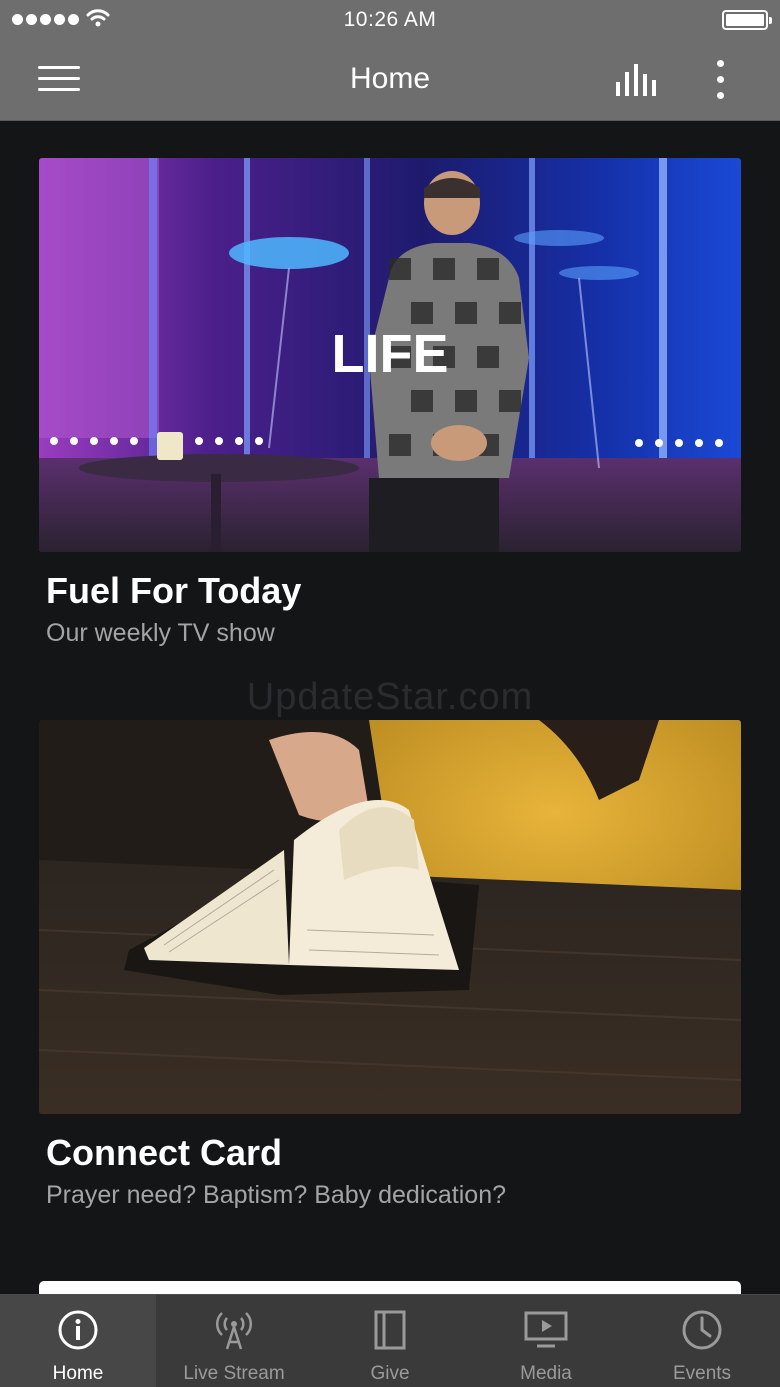 Image resolution: width=780 pixels, height=1387 pixels. I want to click on tab-media: Media, so click(546, 1341).